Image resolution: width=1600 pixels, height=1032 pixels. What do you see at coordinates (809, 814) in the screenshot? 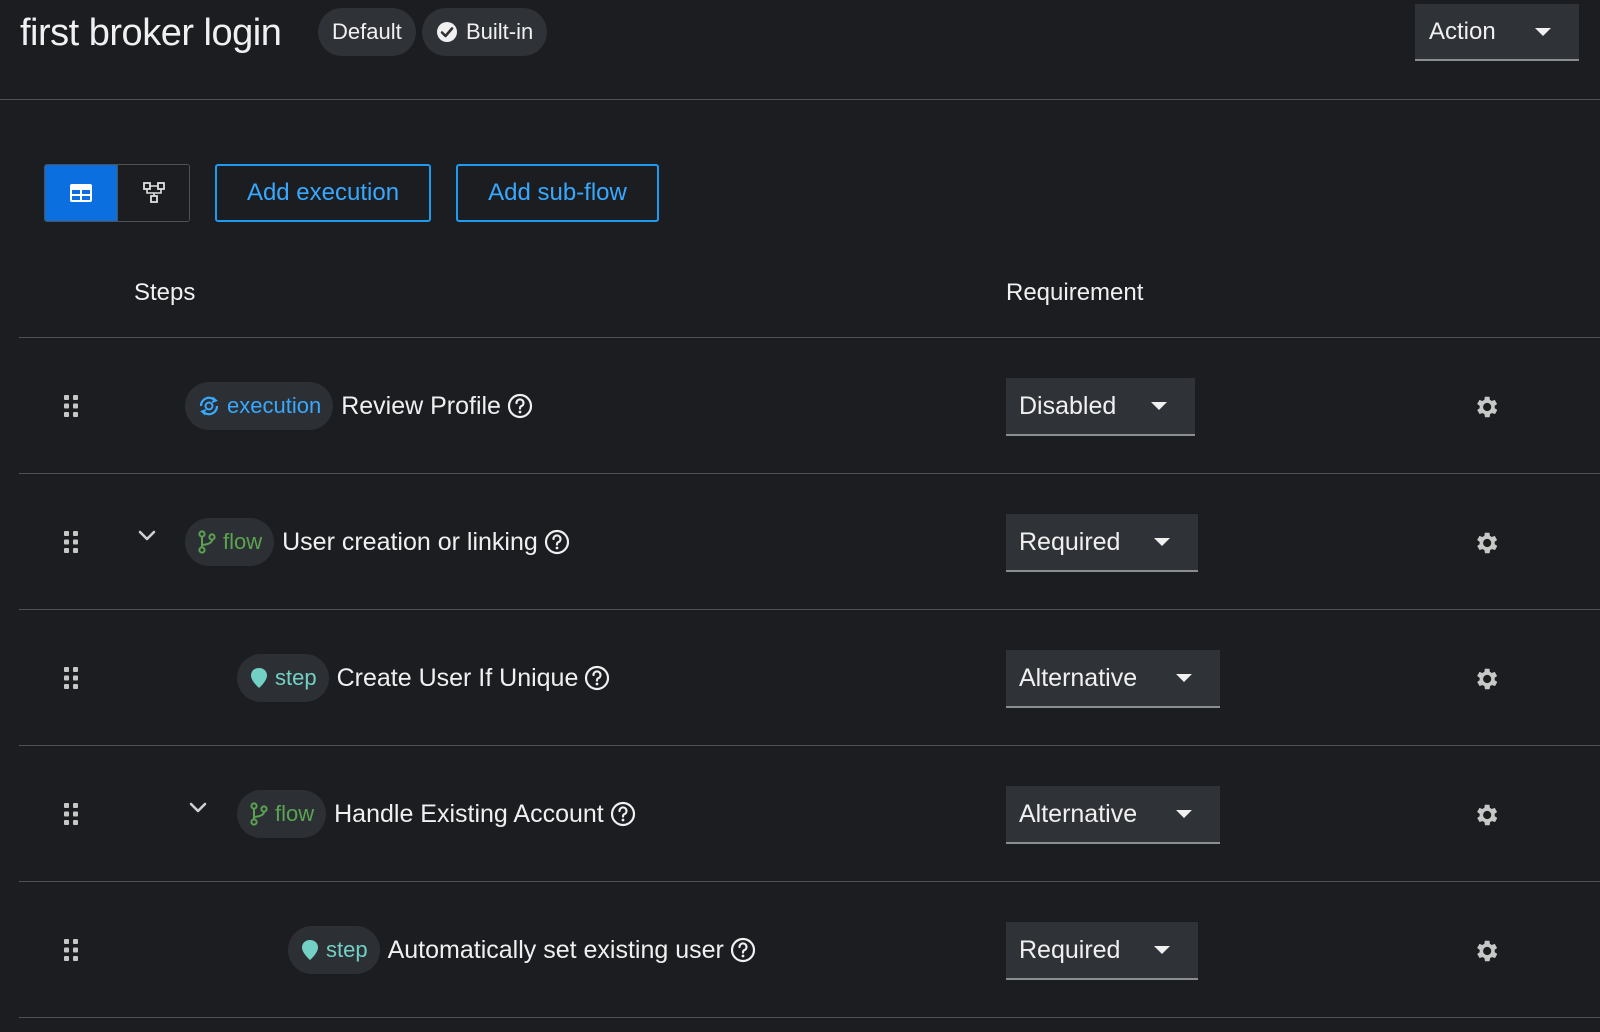
I see `table-row: flow Handle Existing Account Alternative` at bounding box center [809, 814].